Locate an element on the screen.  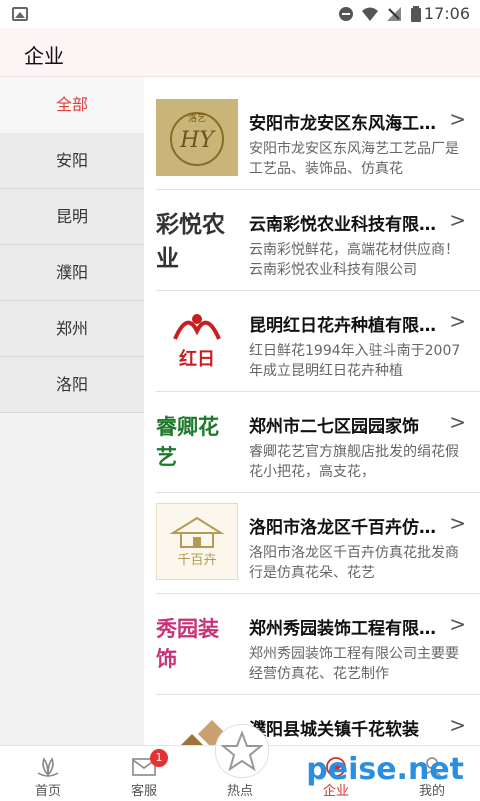
company-logo-text: 睿卿花艺 is located at coordinates (187, 441).